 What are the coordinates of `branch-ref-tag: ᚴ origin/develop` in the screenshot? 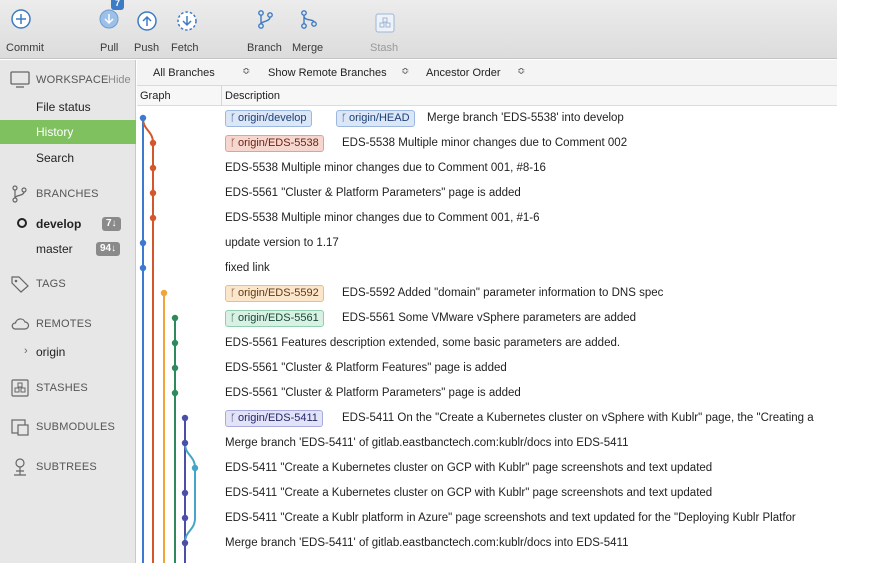 It's located at (268, 118).